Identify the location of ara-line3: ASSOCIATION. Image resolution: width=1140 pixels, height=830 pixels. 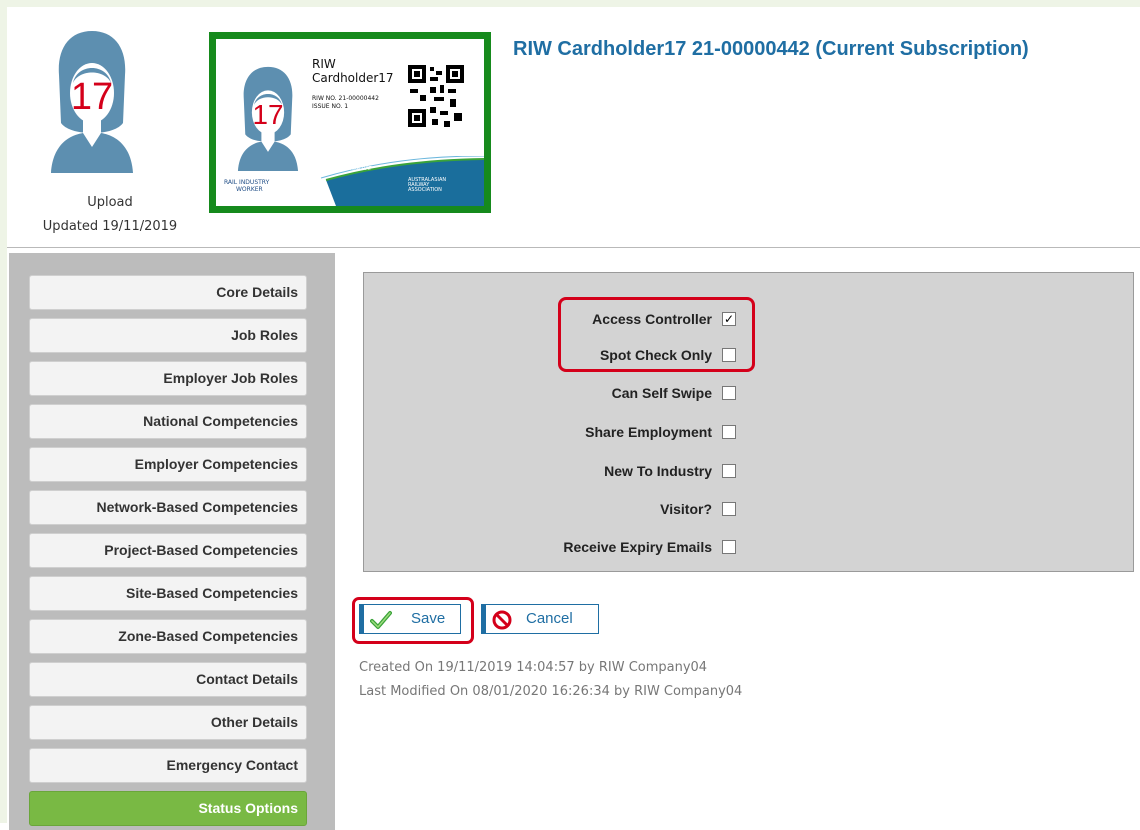
(425, 190).